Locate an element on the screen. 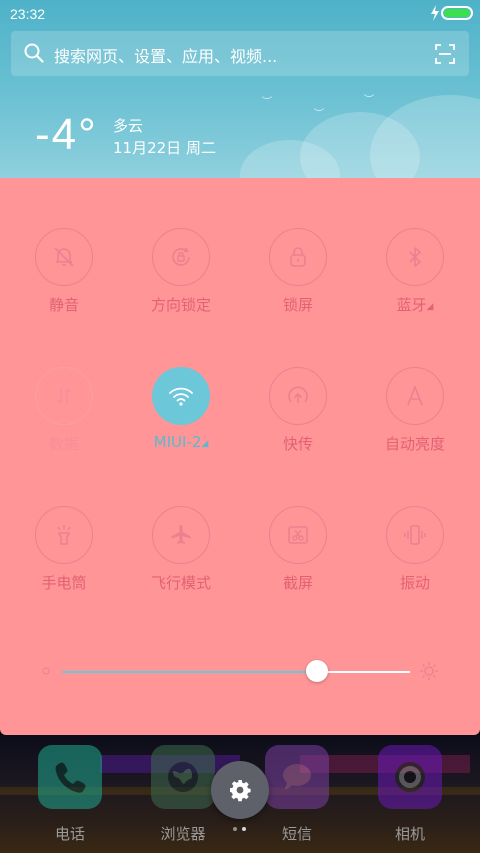 The width and height of the screenshot is (480, 853). vibrate-icon is located at coordinates (415, 535).